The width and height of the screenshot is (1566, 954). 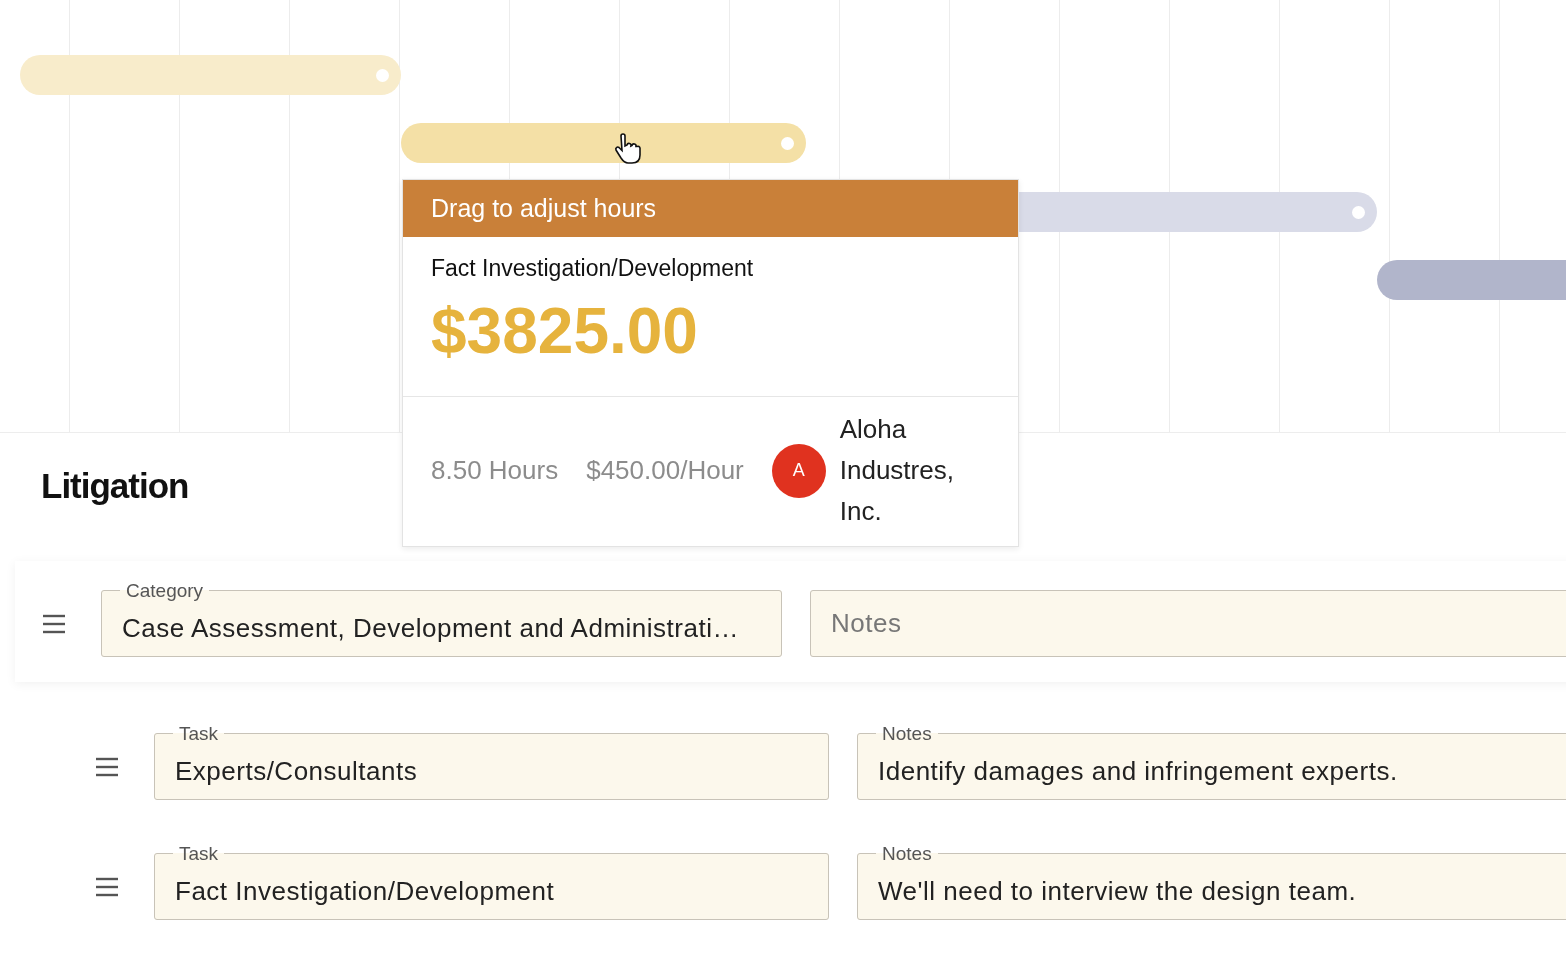 What do you see at coordinates (495, 470) in the screenshot?
I see `hours-text: 8.50 Hours` at bounding box center [495, 470].